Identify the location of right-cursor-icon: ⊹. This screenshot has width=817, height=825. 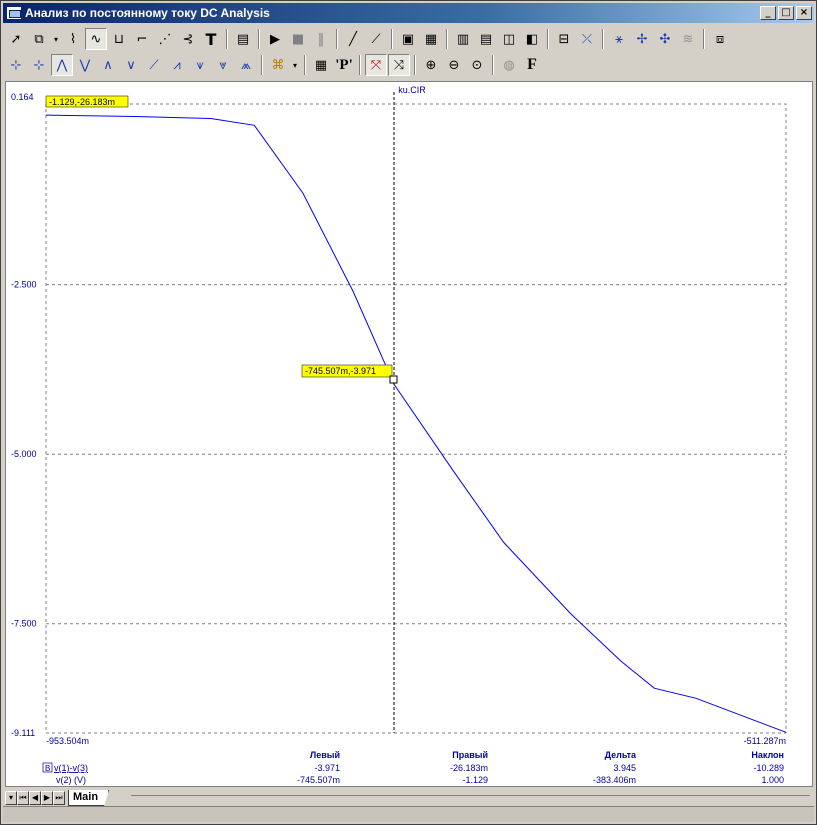
(39, 65).